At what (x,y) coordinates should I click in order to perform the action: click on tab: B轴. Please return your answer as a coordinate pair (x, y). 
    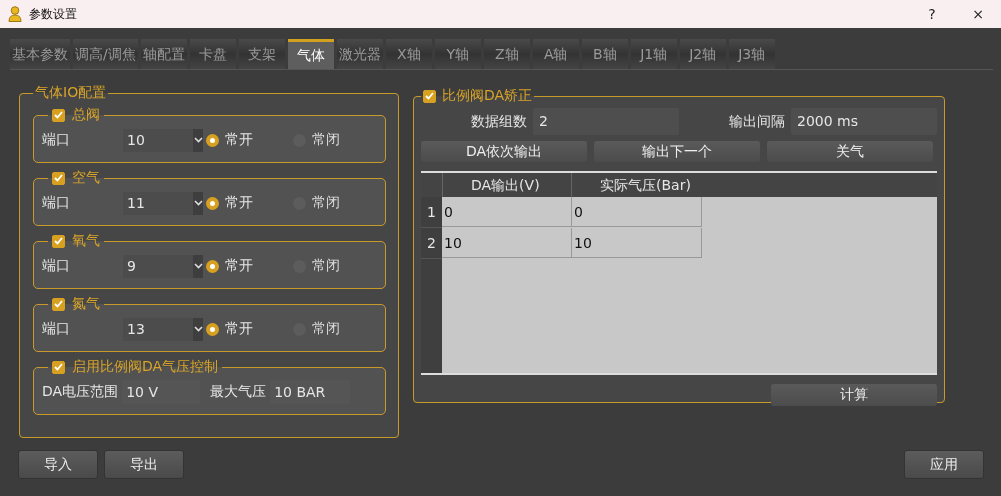
    Looking at the image, I should click on (604, 54).